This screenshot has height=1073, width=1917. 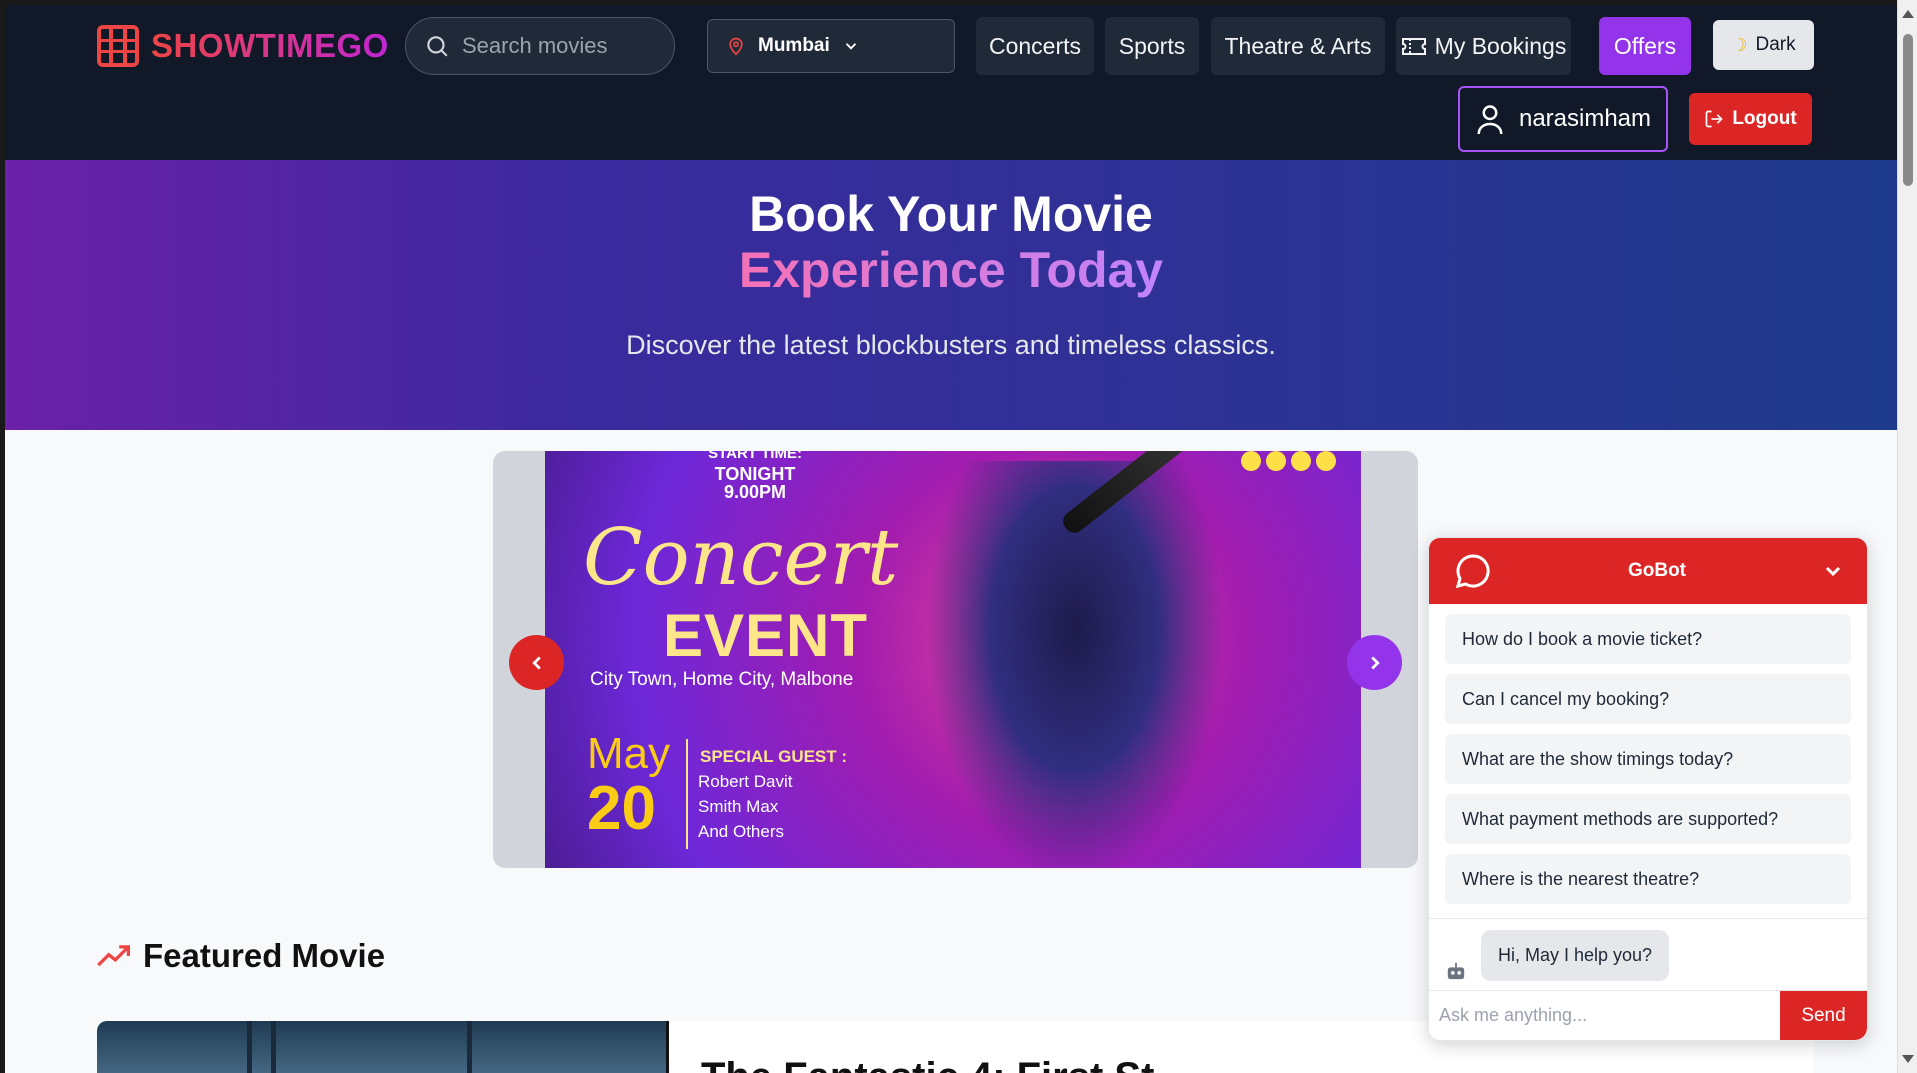 I want to click on logout-label: Logout, so click(x=1764, y=118).